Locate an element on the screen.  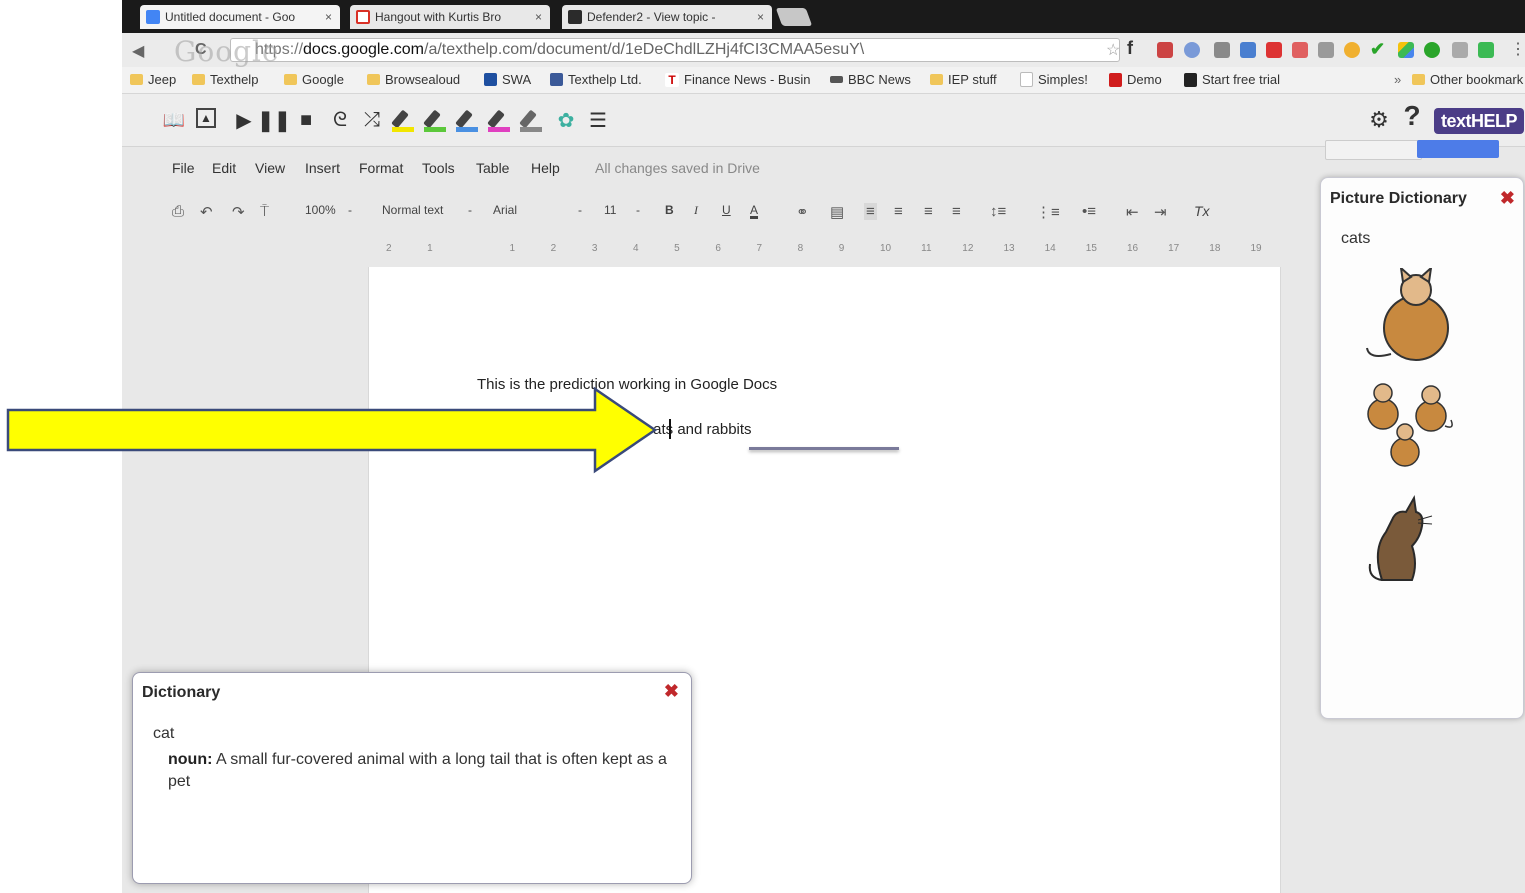
back-icon: ◀ is located at coordinates (138, 51).